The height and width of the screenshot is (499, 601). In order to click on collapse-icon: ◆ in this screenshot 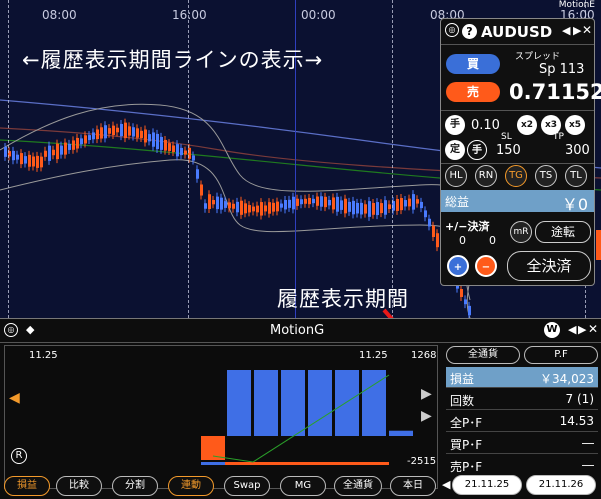, I will do `click(30, 329)`.